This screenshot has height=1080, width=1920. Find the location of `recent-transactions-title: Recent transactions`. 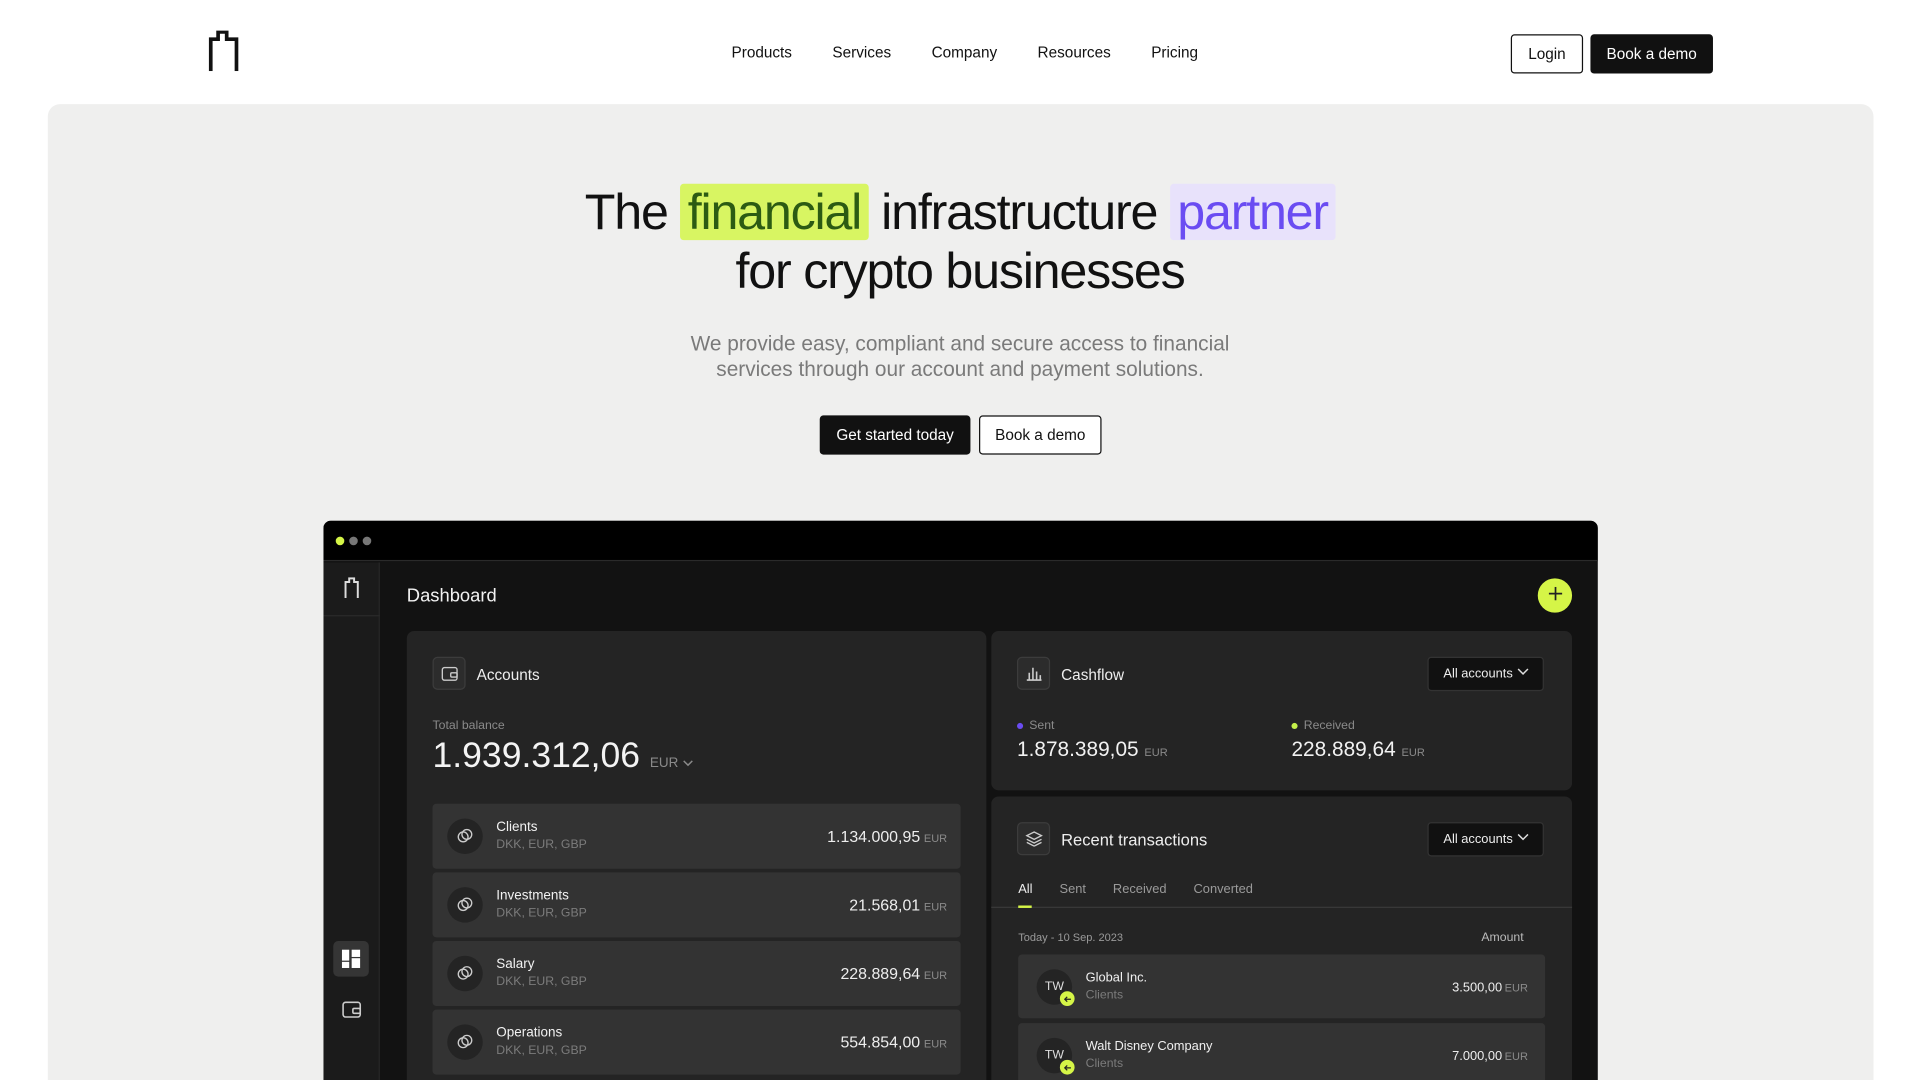

recent-transactions-title: Recent transactions is located at coordinates (1134, 840).